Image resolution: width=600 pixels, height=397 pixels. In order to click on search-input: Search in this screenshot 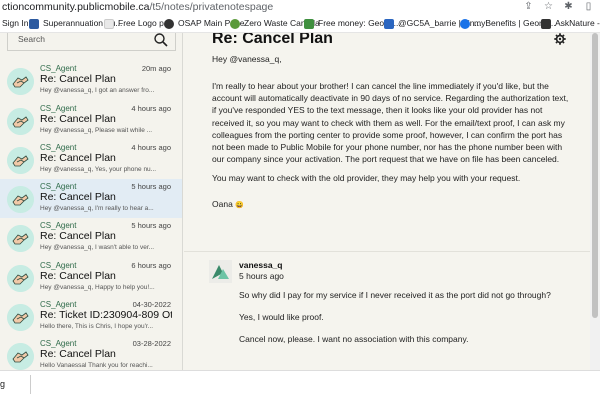, I will do `click(91, 42)`.